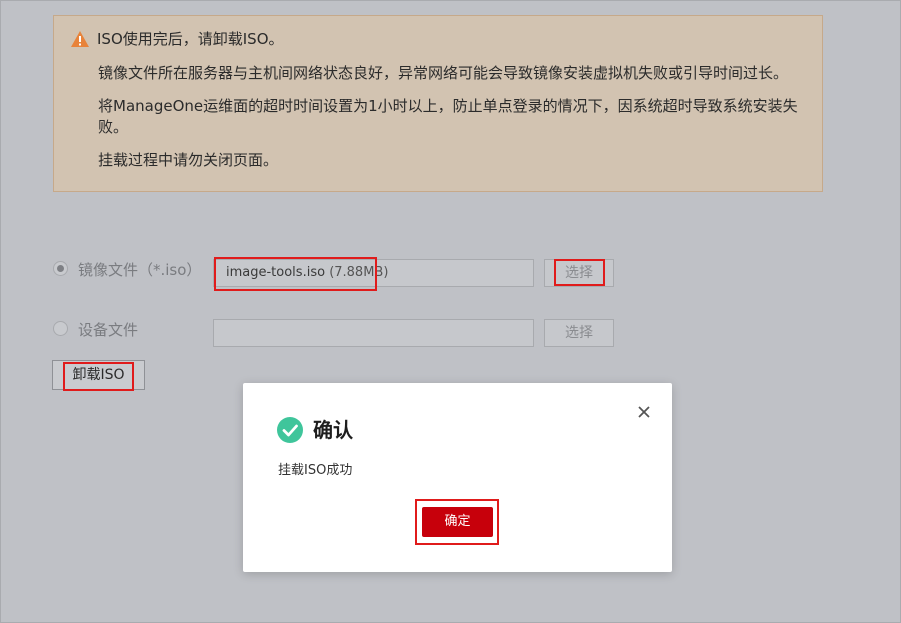  I want to click on device-choose-button: 选择, so click(579, 333).